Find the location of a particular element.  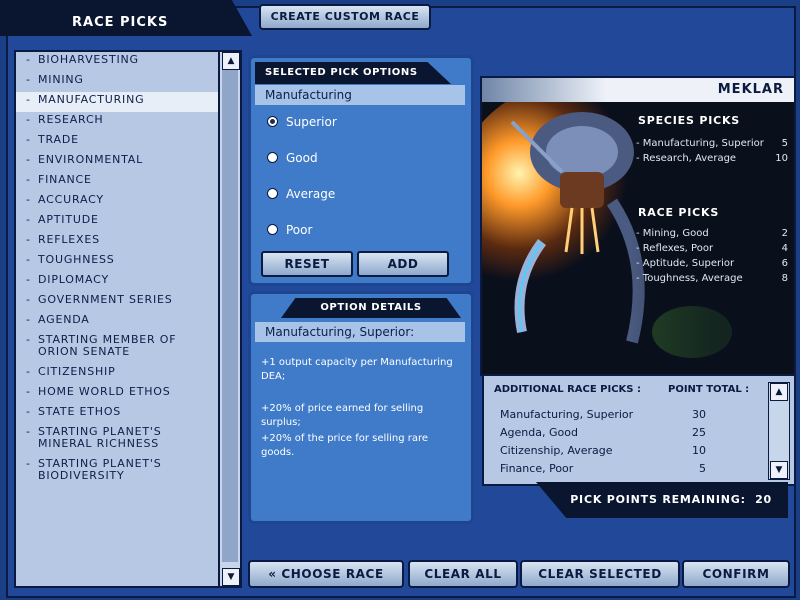

option-radio-average: Average is located at coordinates (301, 194).